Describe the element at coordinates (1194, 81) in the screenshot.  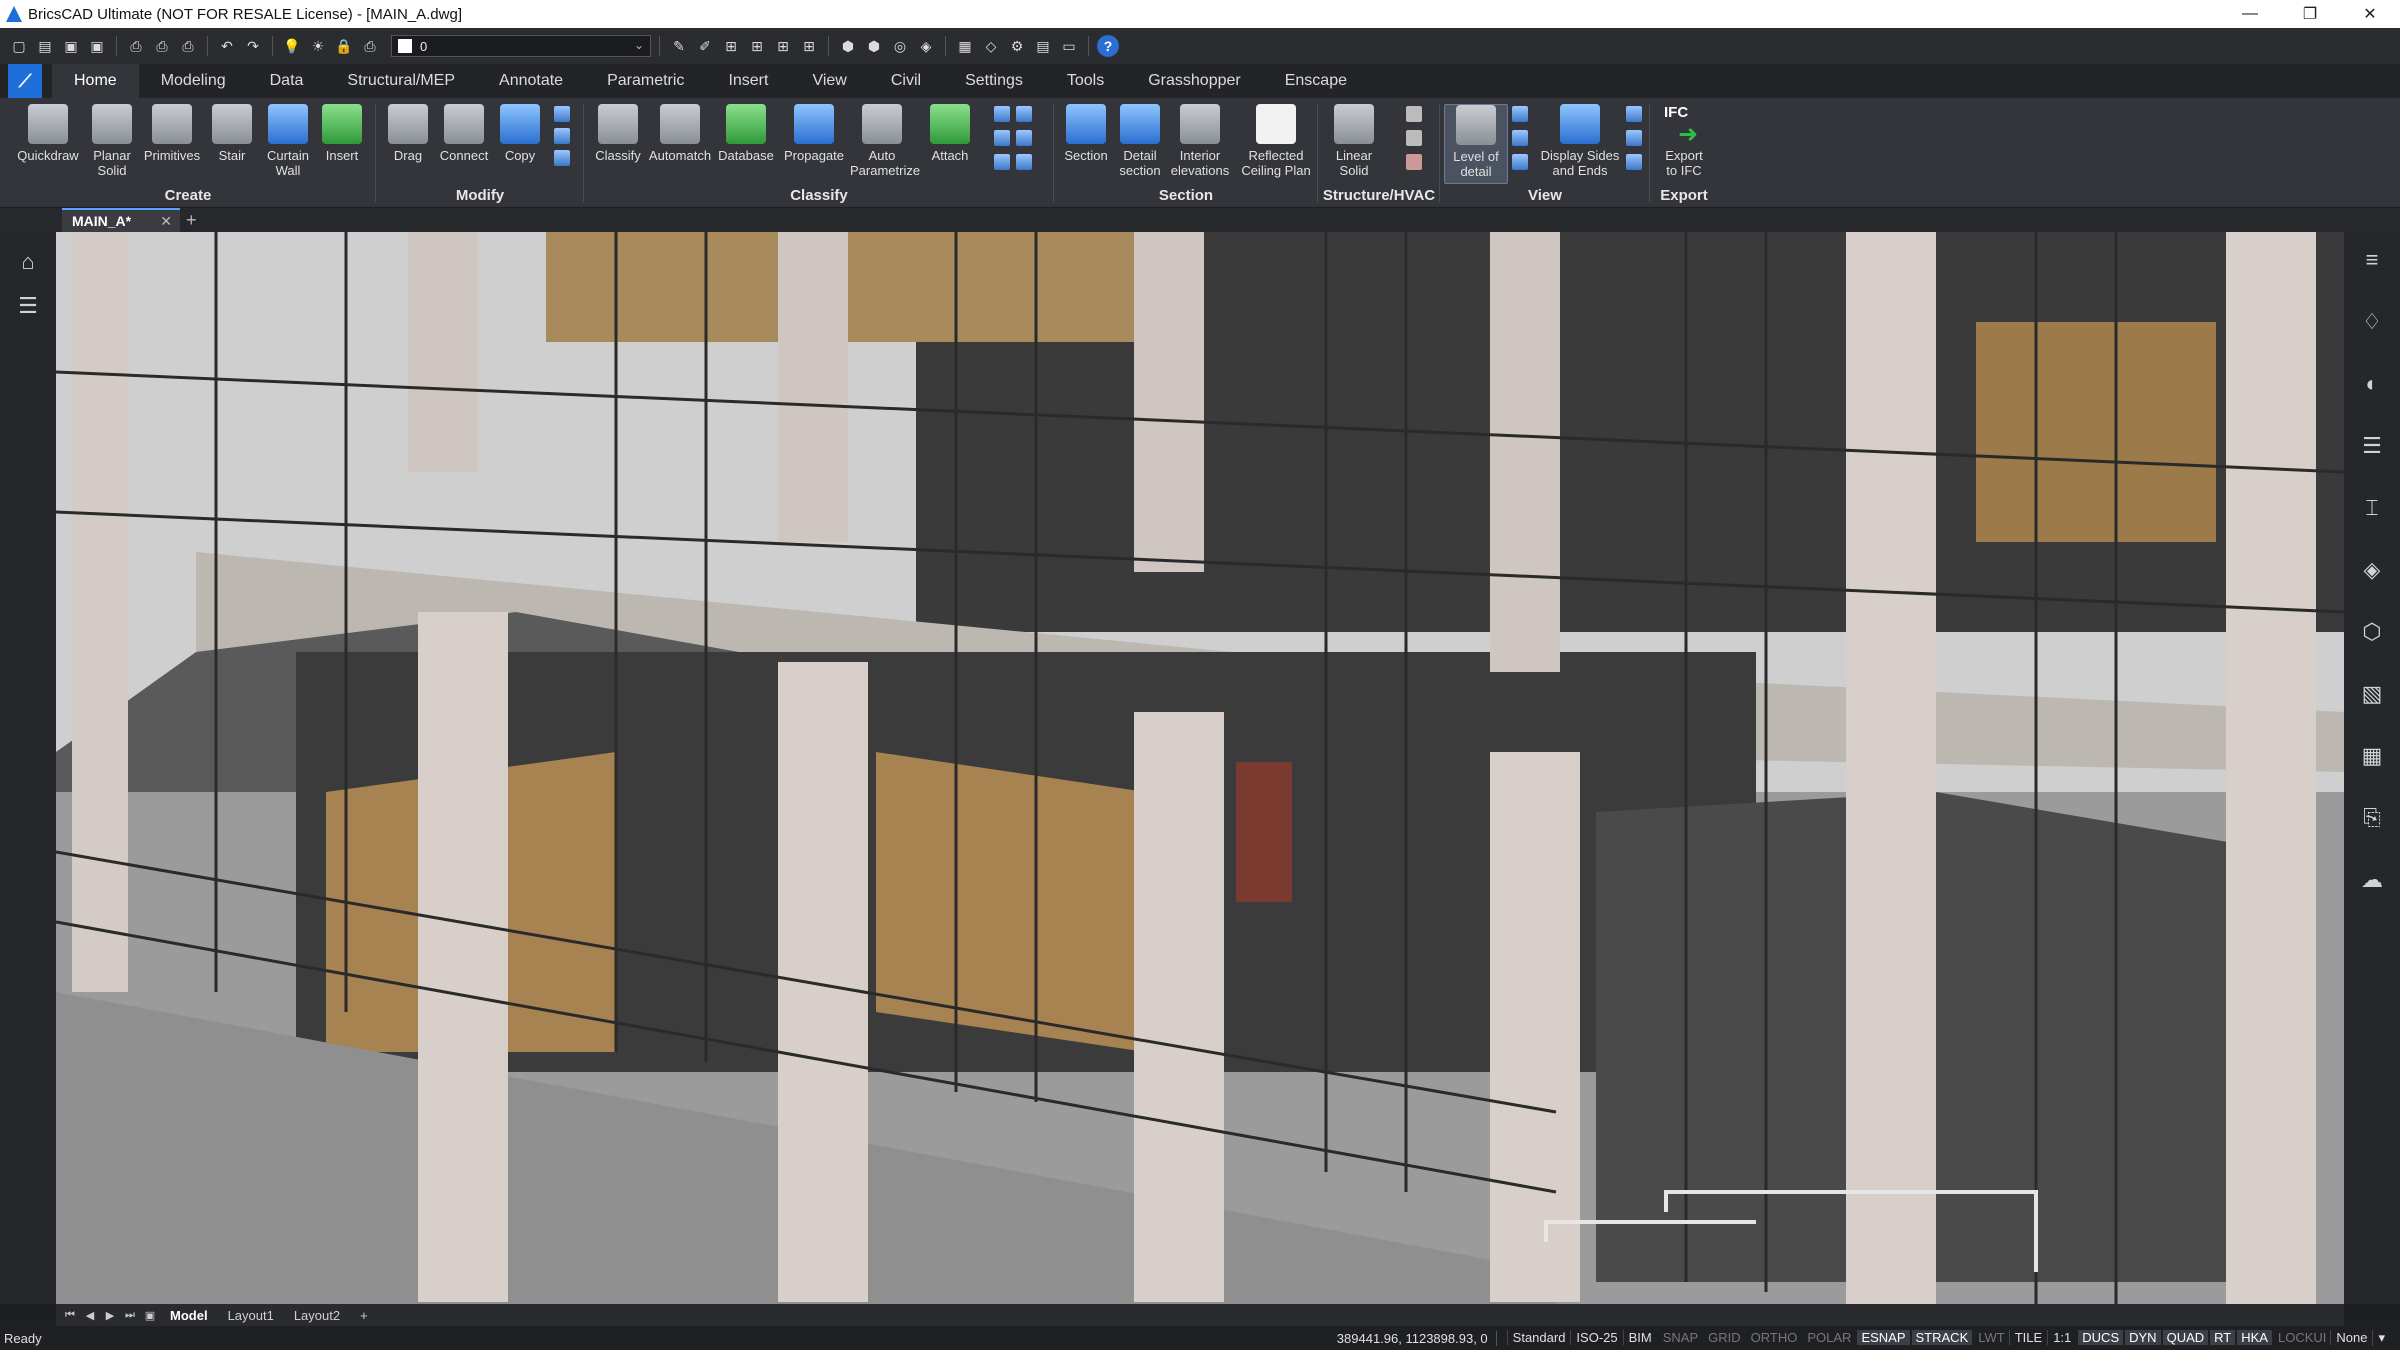
I see `tab-grasshopper: Grasshopper` at that location.